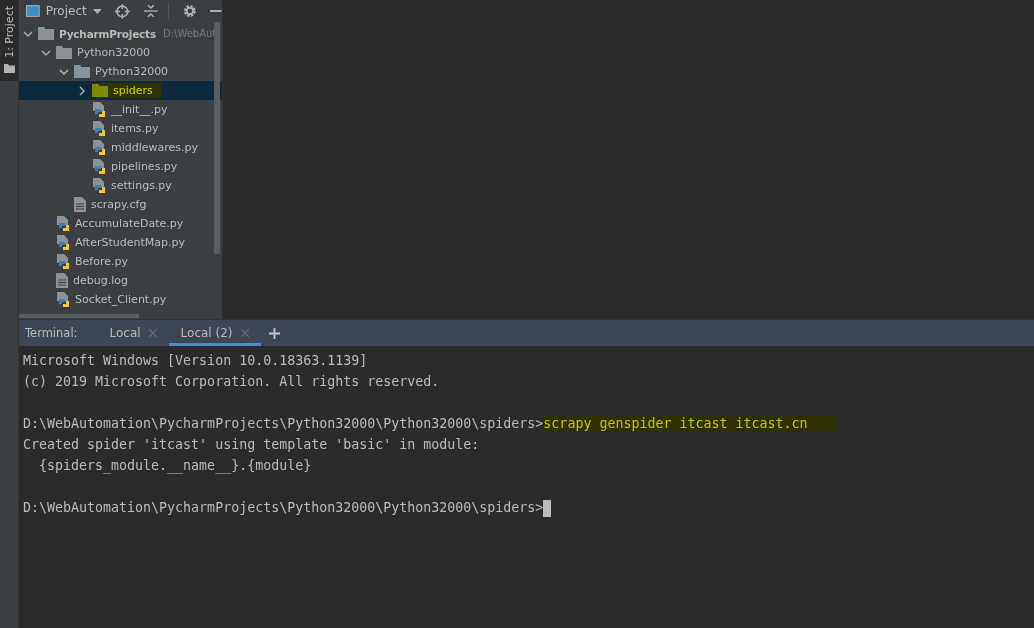  I want to click on chevron-right-icon, so click(82, 90).